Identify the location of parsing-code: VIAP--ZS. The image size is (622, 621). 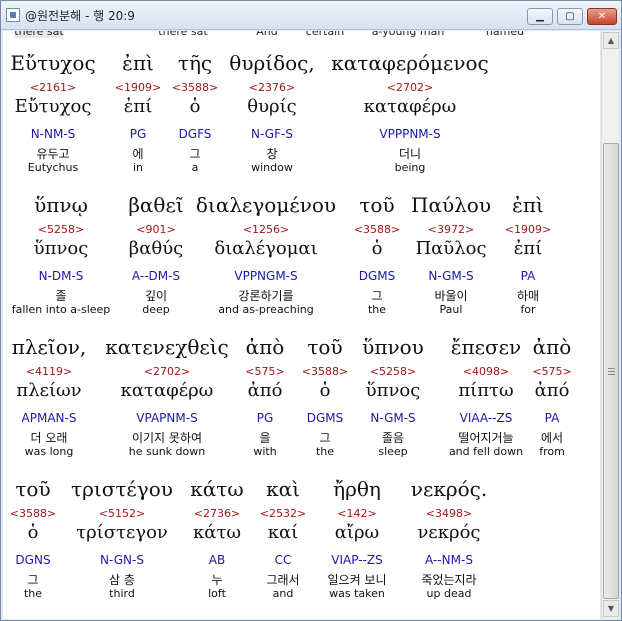
(357, 560).